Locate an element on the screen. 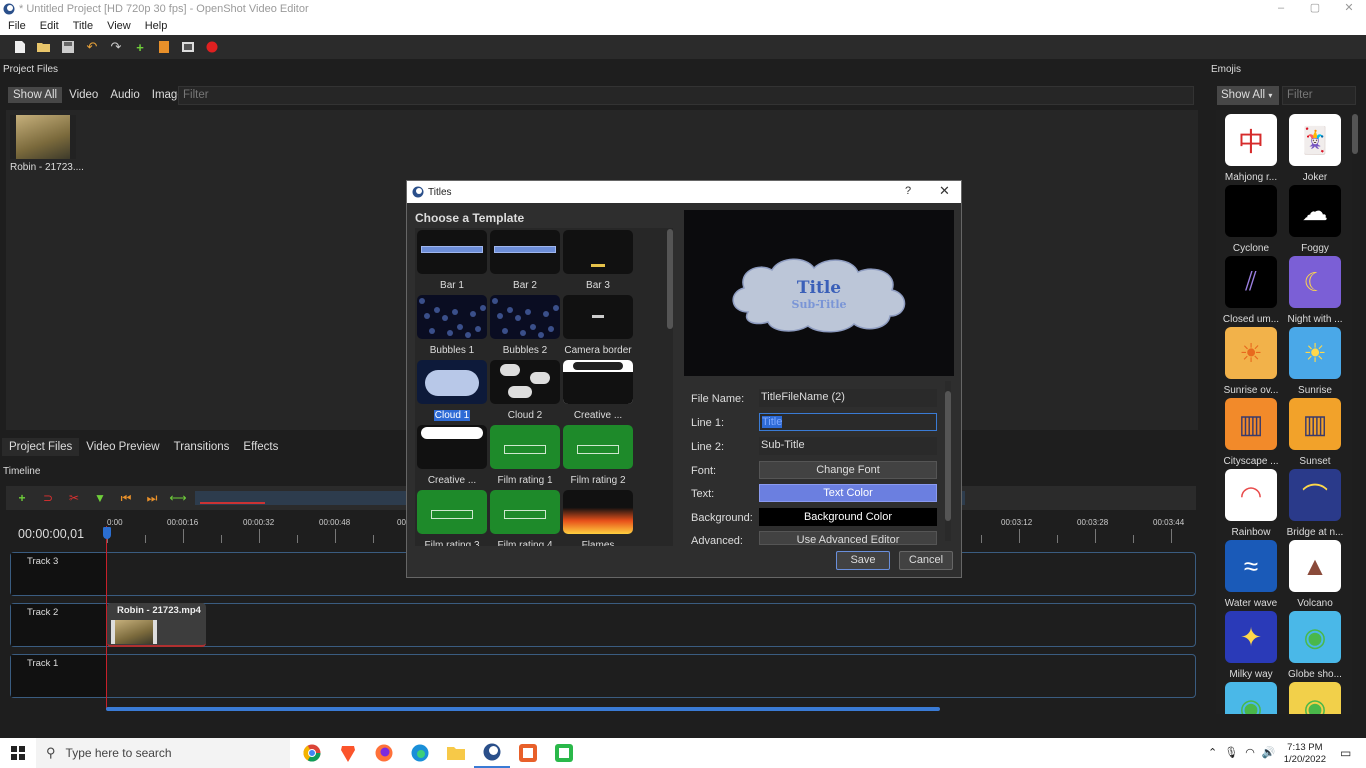  menu-edit: Edit is located at coordinates (48, 26).